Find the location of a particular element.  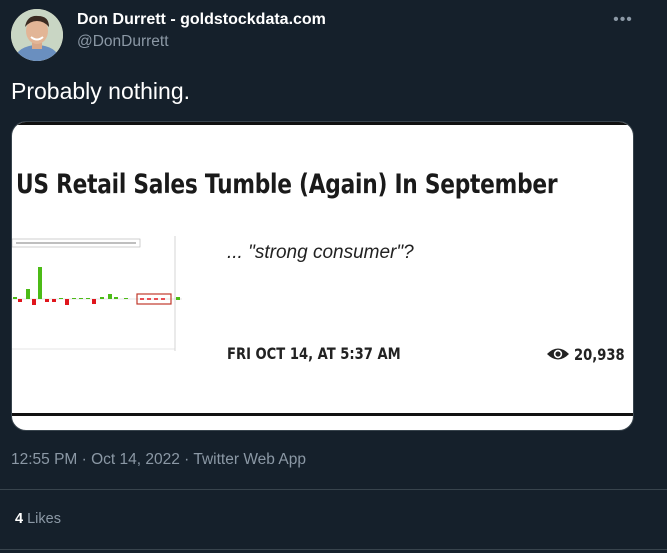

retail-sales-thumbnail-chart is located at coordinates (97, 293).